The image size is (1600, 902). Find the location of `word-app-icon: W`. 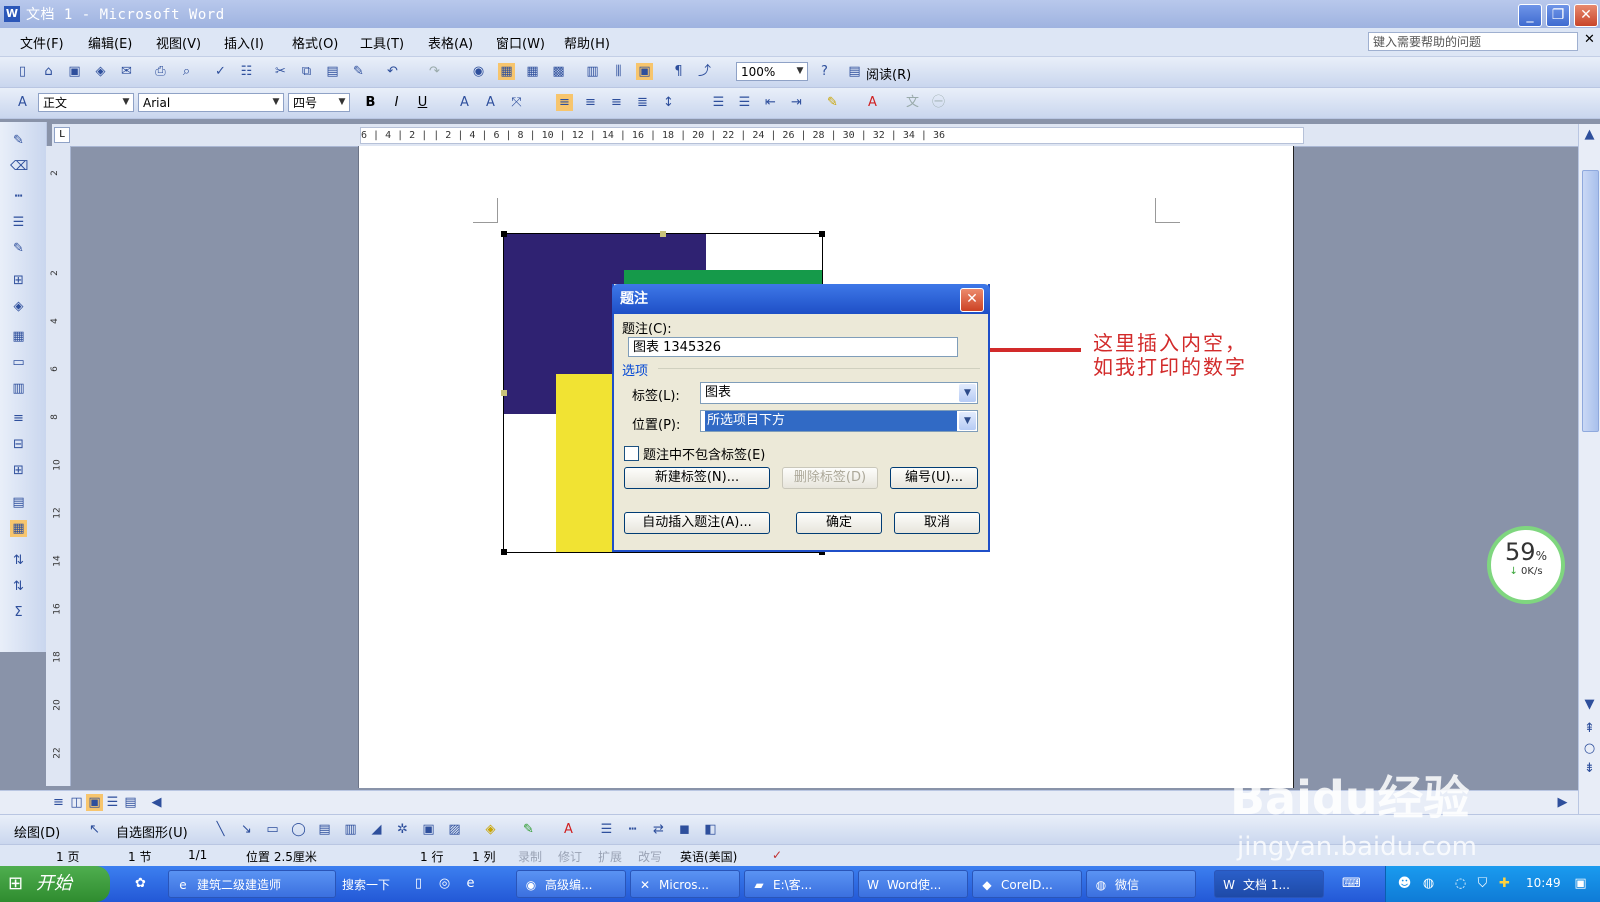

word-app-icon: W is located at coordinates (12, 14).